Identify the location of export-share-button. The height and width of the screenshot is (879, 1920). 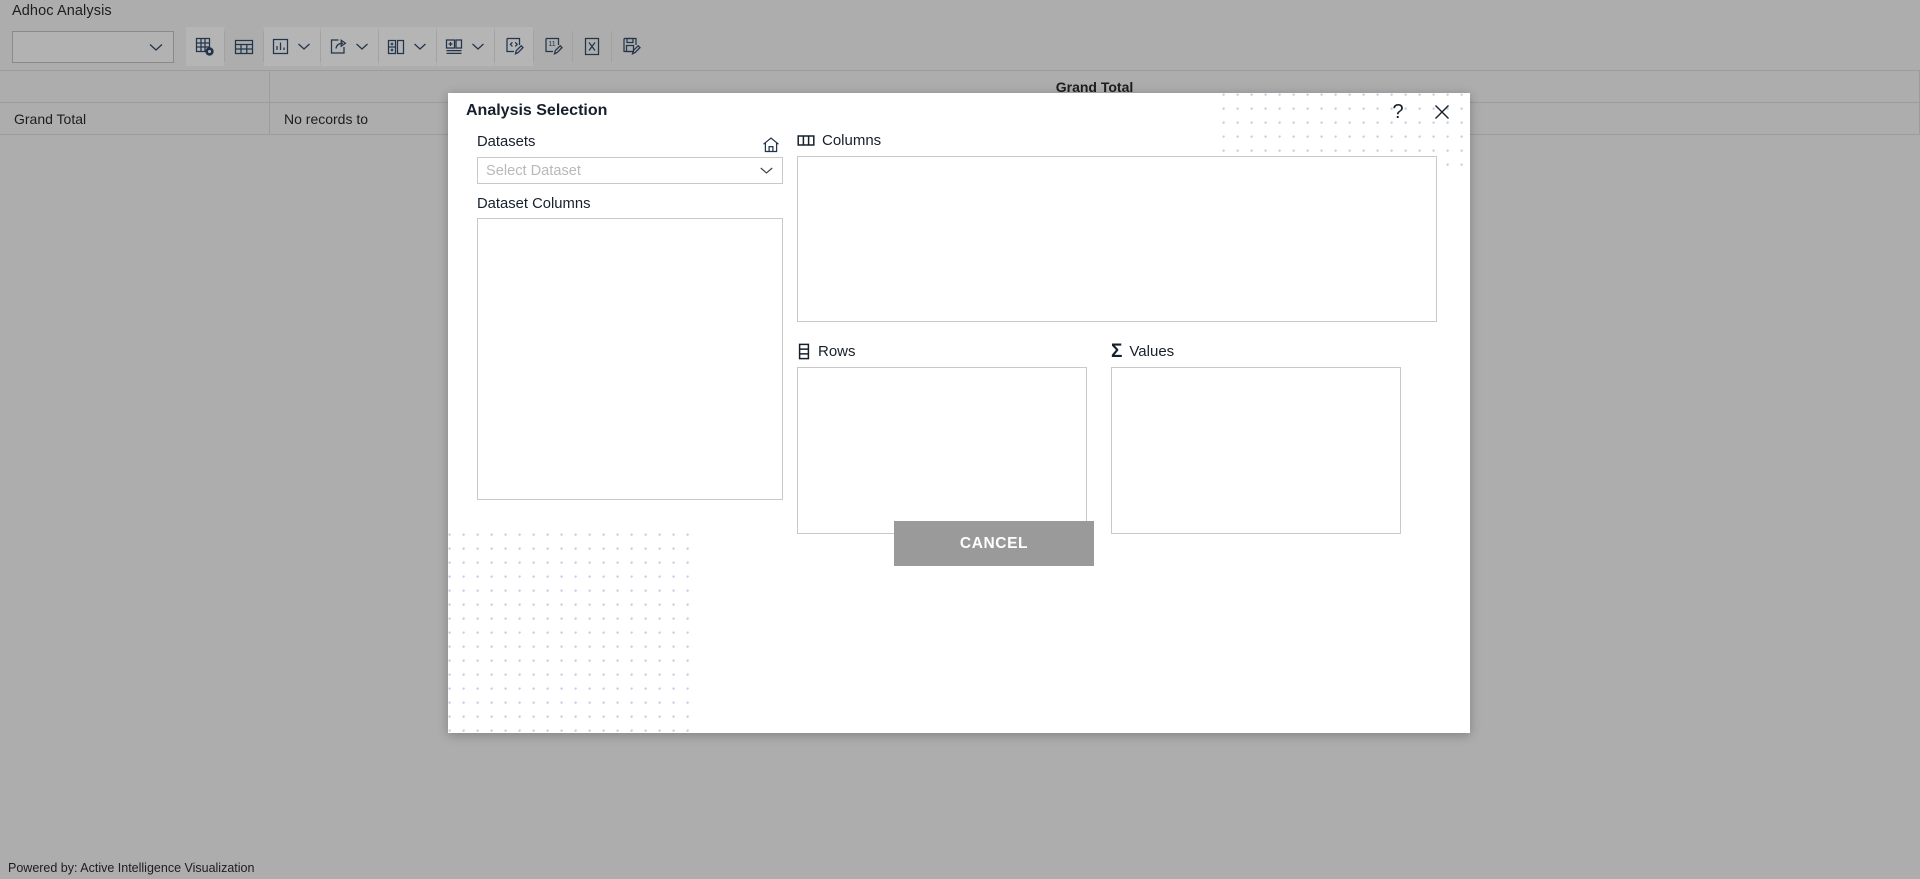
(349, 46).